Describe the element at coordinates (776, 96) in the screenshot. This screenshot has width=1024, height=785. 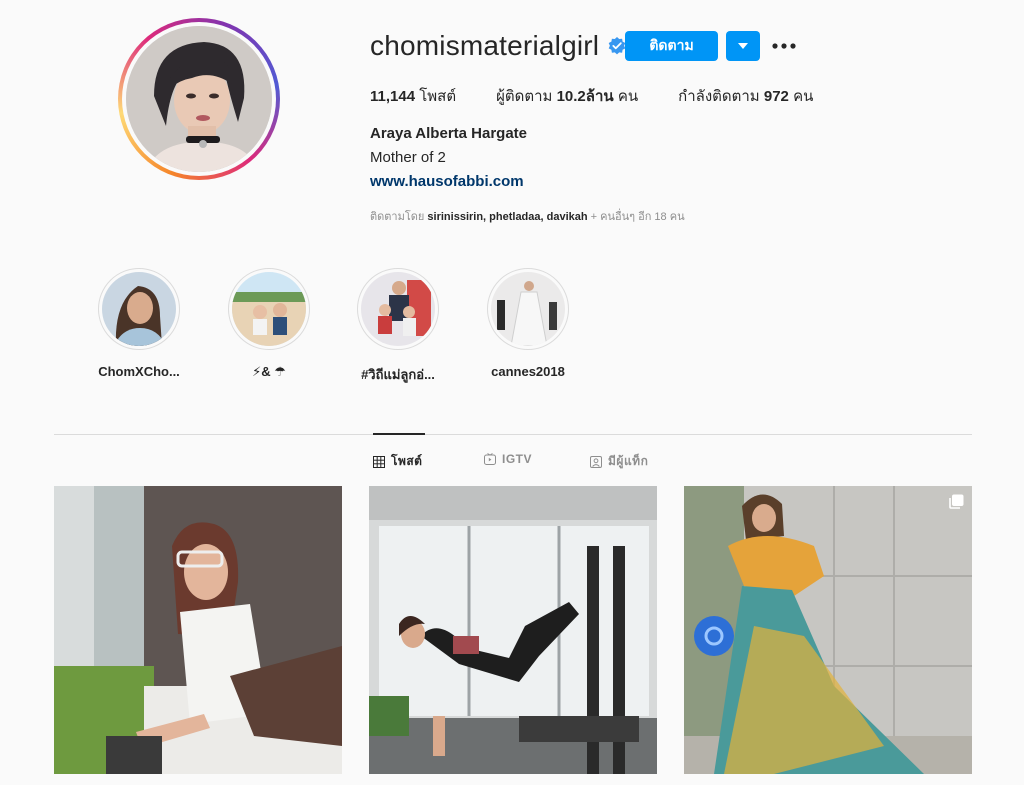
I see `following-count-value: 972` at that location.